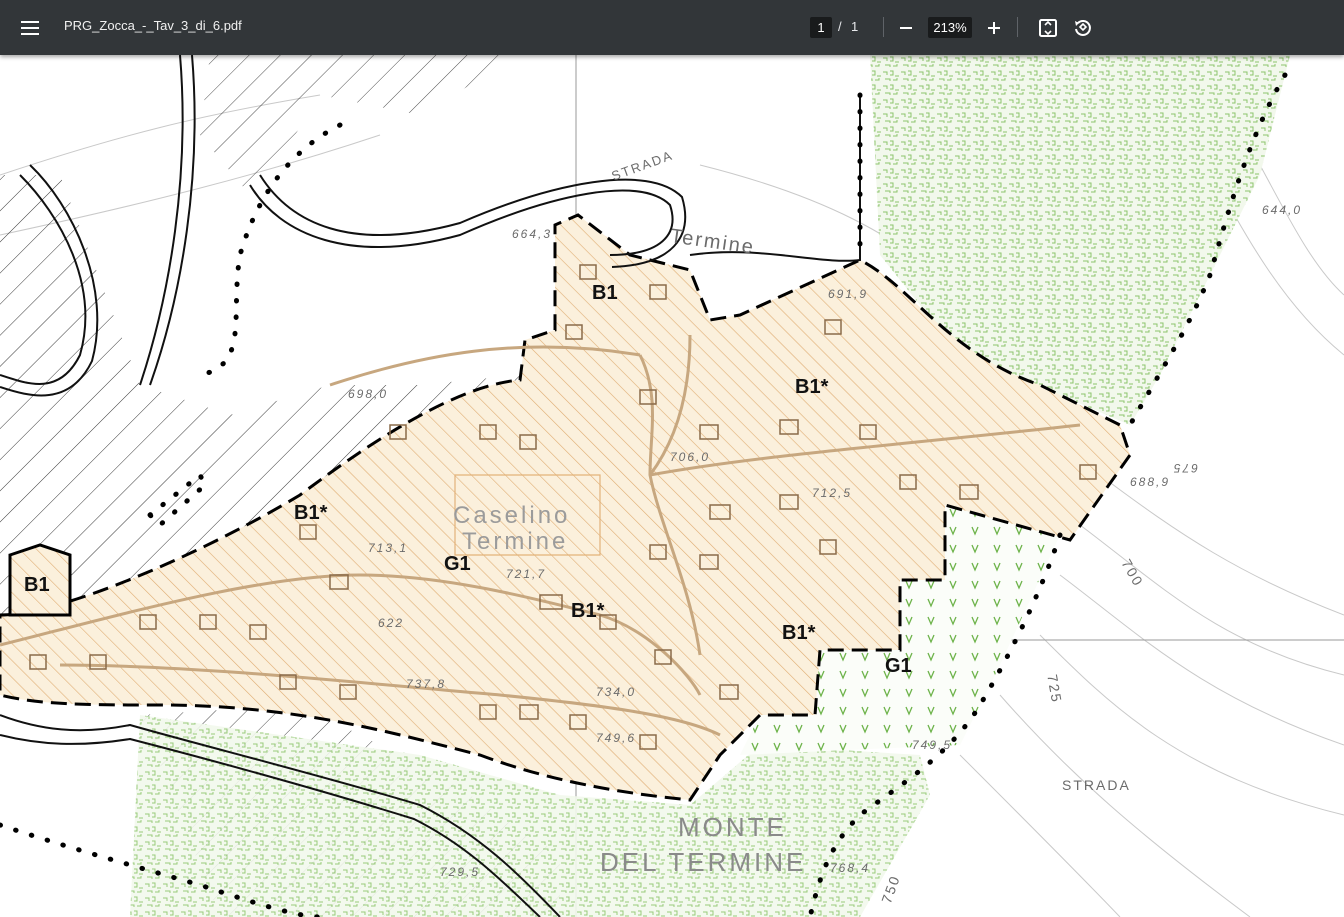 The width and height of the screenshot is (1344, 917). What do you see at coordinates (690, 457) in the screenshot?
I see `elevation-label: 706,0` at bounding box center [690, 457].